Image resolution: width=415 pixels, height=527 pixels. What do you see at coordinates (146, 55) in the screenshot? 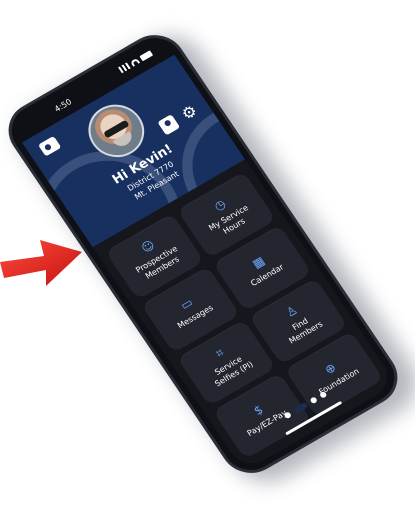
I see `battery-icon` at bounding box center [146, 55].